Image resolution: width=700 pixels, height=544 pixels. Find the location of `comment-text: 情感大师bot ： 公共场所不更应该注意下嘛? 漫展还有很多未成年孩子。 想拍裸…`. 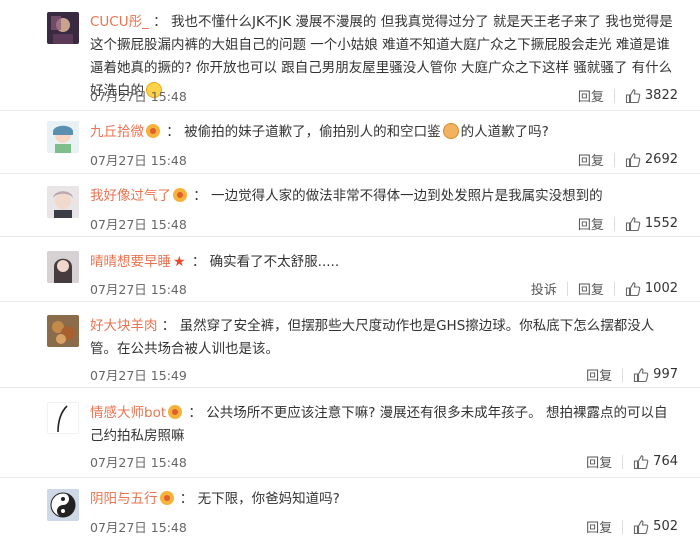

comment-text: 情感大师bot ： 公共场所不更应该注意下嘛? 漫展还有很多未成年孩子。 想拍裸… is located at coordinates (379, 424).